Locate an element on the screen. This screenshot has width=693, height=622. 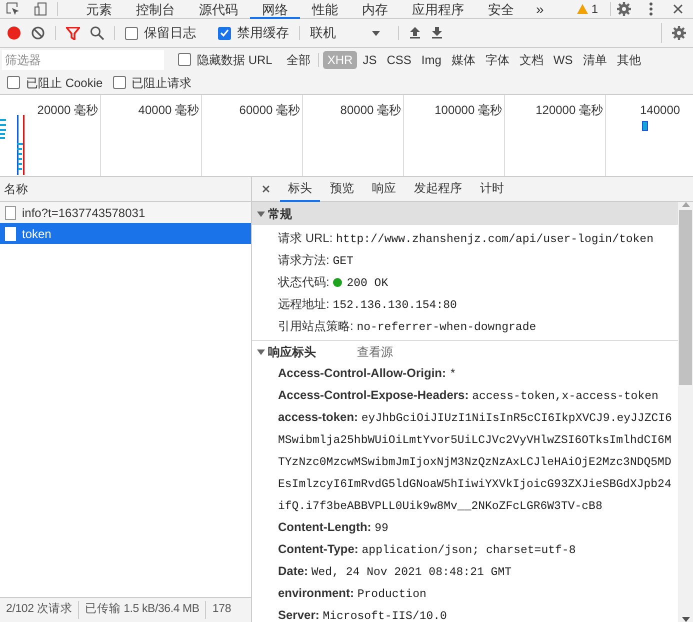
checkbox-label: 已阻止 Cookie is located at coordinates (64, 83).